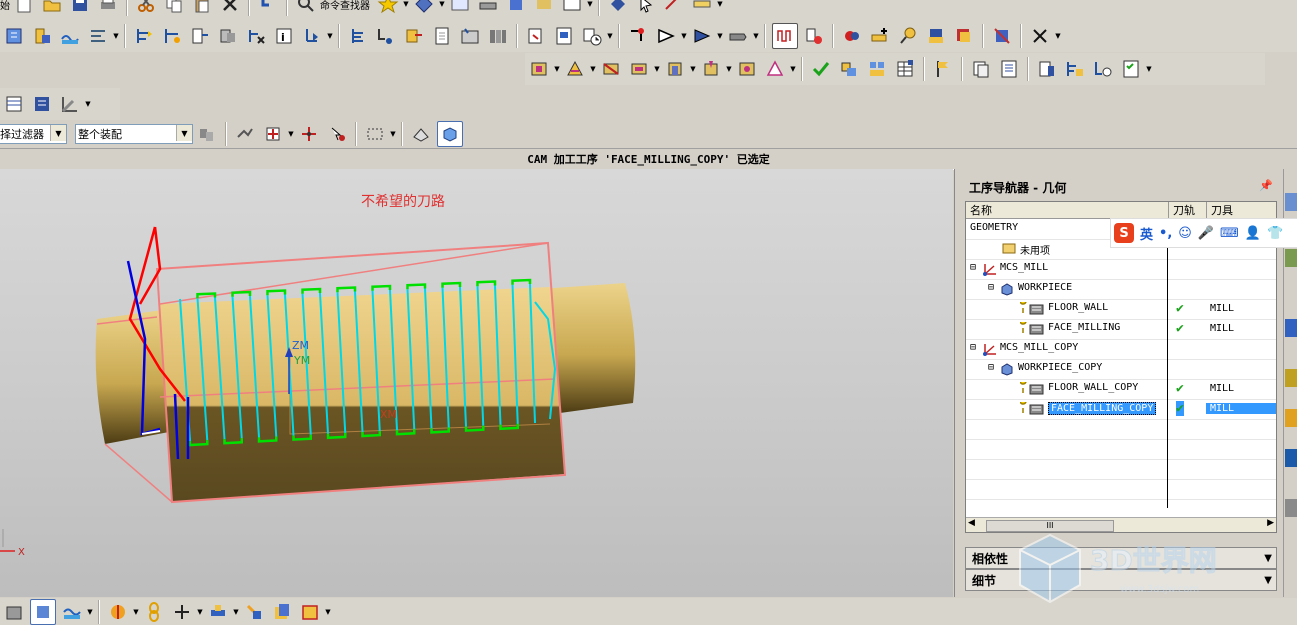 This screenshot has width=1297, height=625. What do you see at coordinates (284, 36) in the screenshot?
I see `info-toolpath-icon: i` at bounding box center [284, 36].